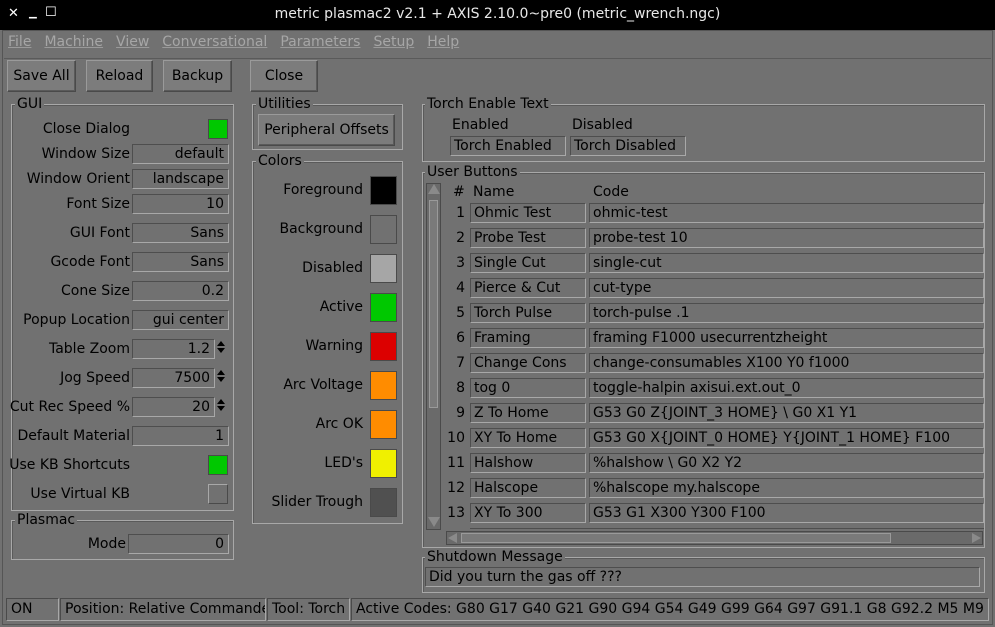  What do you see at coordinates (460, 363) in the screenshot?
I see `row-number: 7` at bounding box center [460, 363].